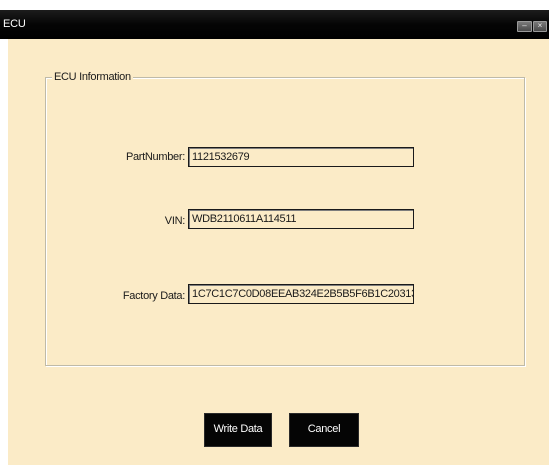  I want to click on factory-data-field: 1C7C1C7C0D08EEAB324E2B5B5F6B1C20313132, so click(301, 294).